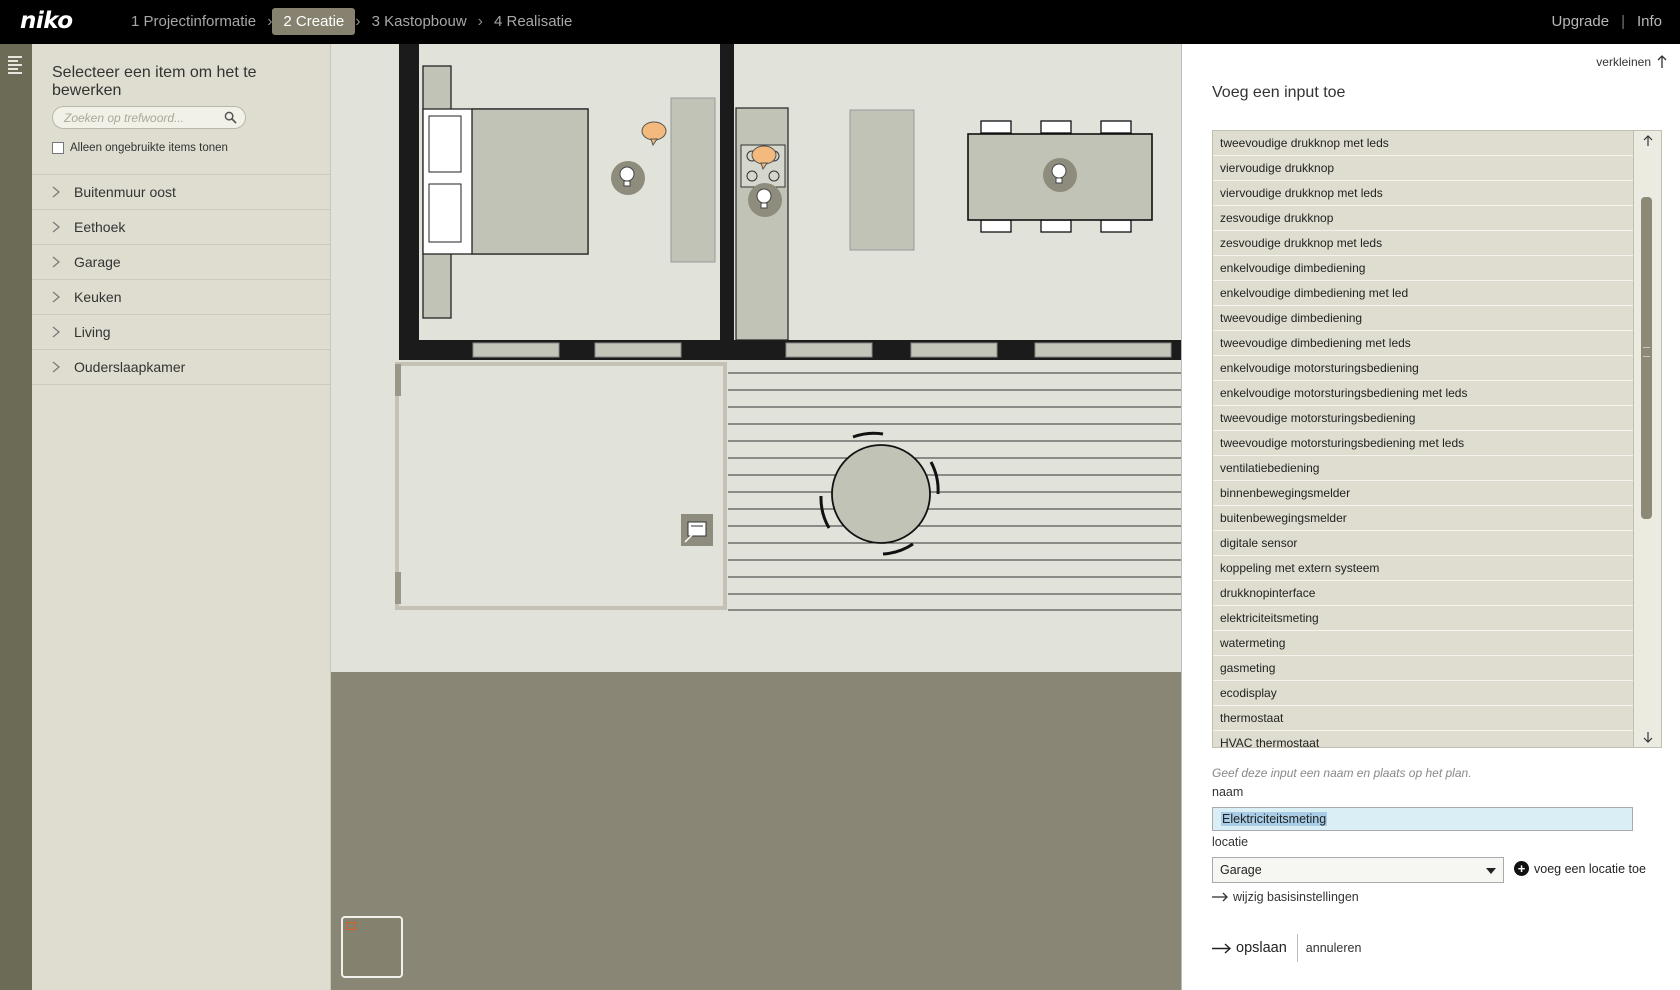 This screenshot has width=1680, height=990. What do you see at coordinates (1422, 819) in the screenshot?
I see `name-field: Elektriciteitsmeting` at bounding box center [1422, 819].